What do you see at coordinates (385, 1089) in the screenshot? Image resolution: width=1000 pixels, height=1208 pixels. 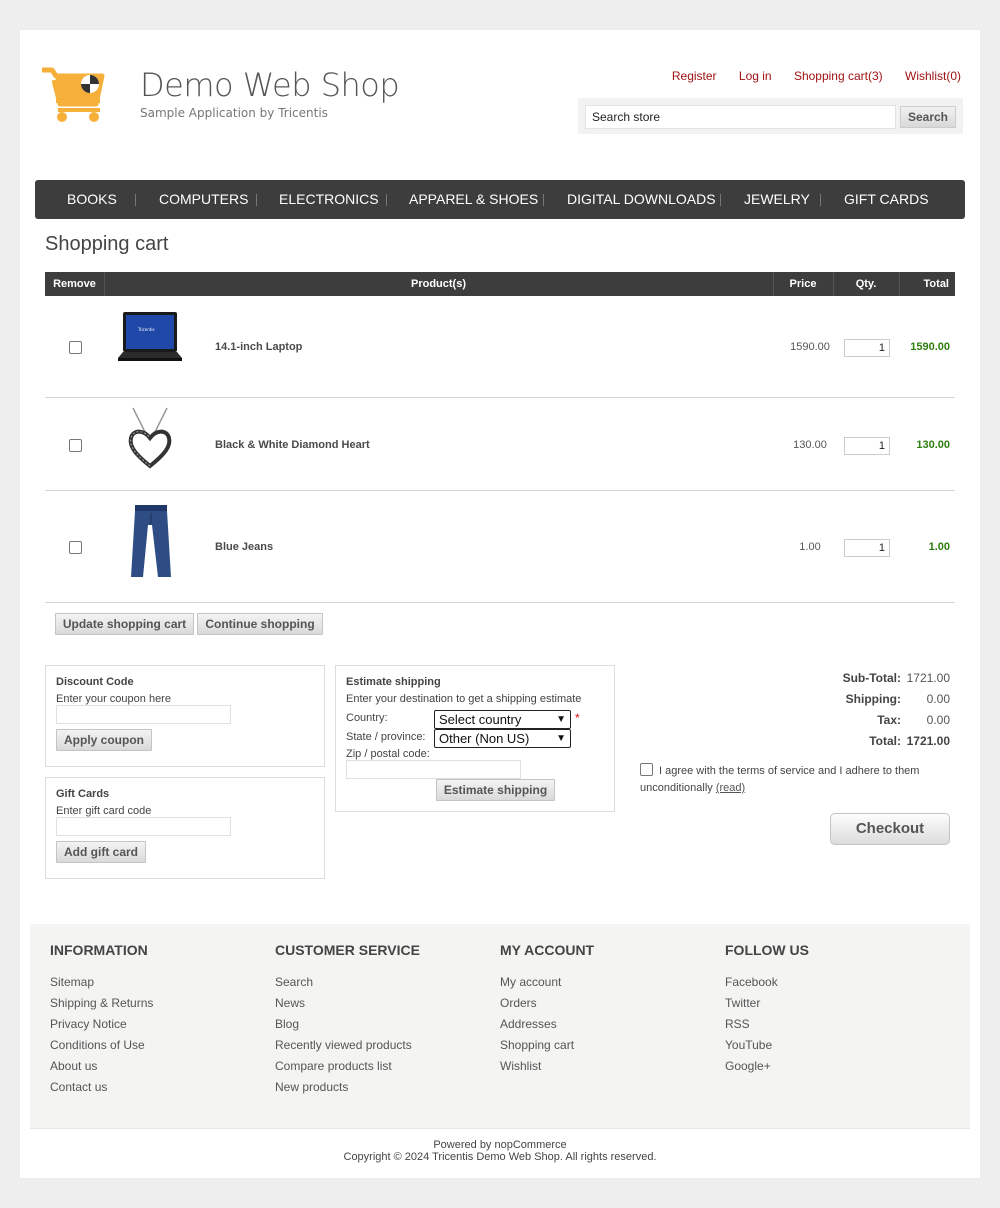 I see `footer-link: New products` at bounding box center [385, 1089].